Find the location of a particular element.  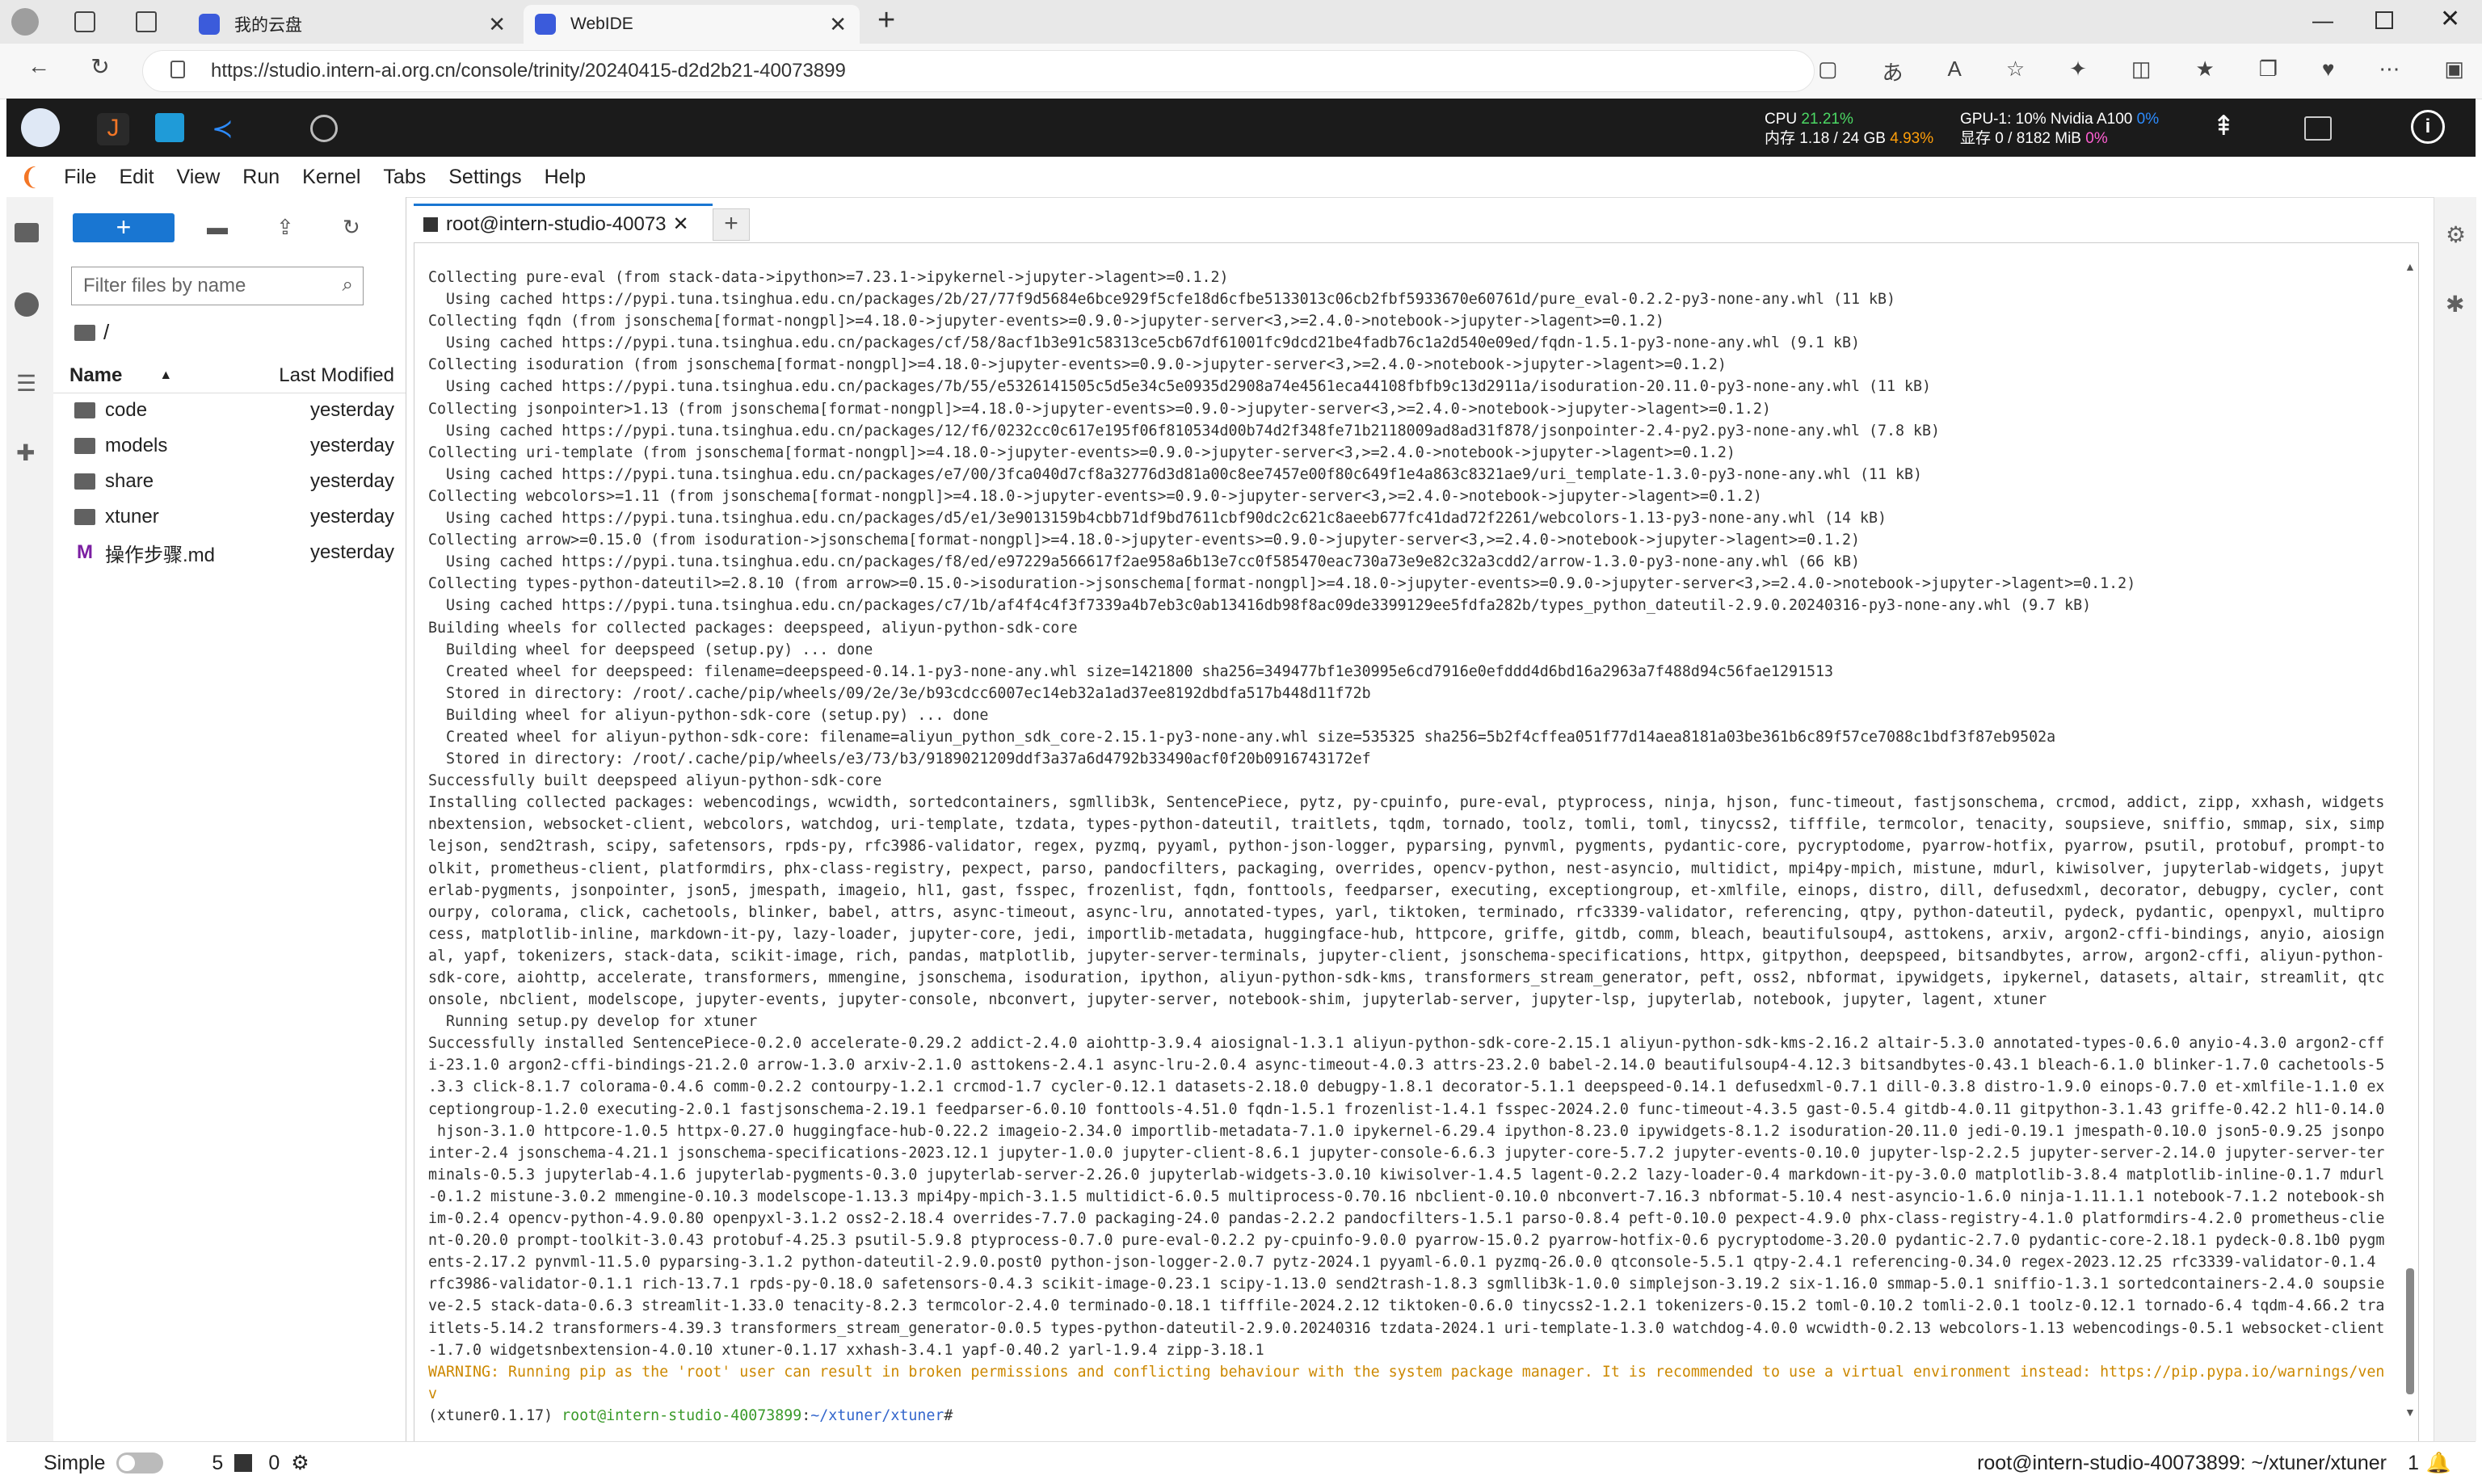

list-item: models yesterday is located at coordinates (229, 446).